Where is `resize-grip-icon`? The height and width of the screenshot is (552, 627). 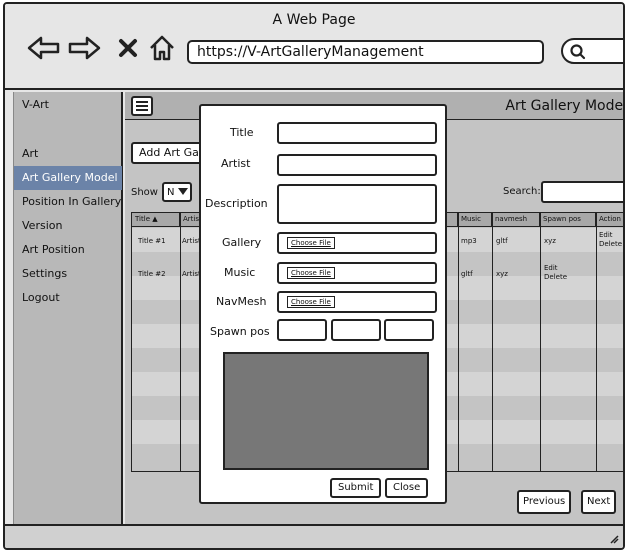 resize-grip-icon is located at coordinates (614, 539).